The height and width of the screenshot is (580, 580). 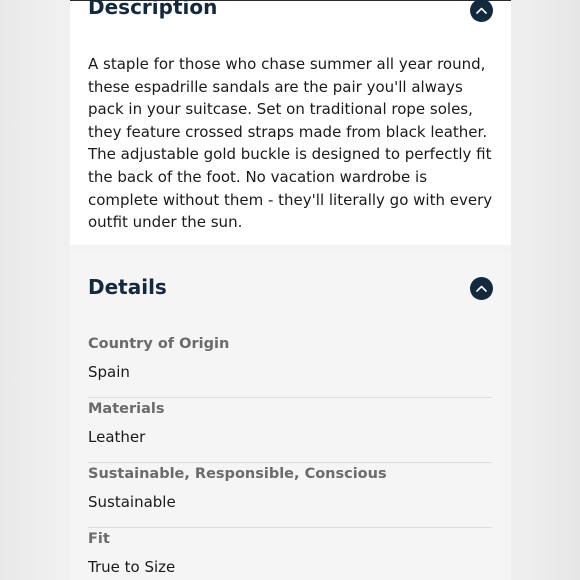 What do you see at coordinates (290, 365) in the screenshot?
I see `detail-item-country-of-origin: Country of Origin Spain` at bounding box center [290, 365].